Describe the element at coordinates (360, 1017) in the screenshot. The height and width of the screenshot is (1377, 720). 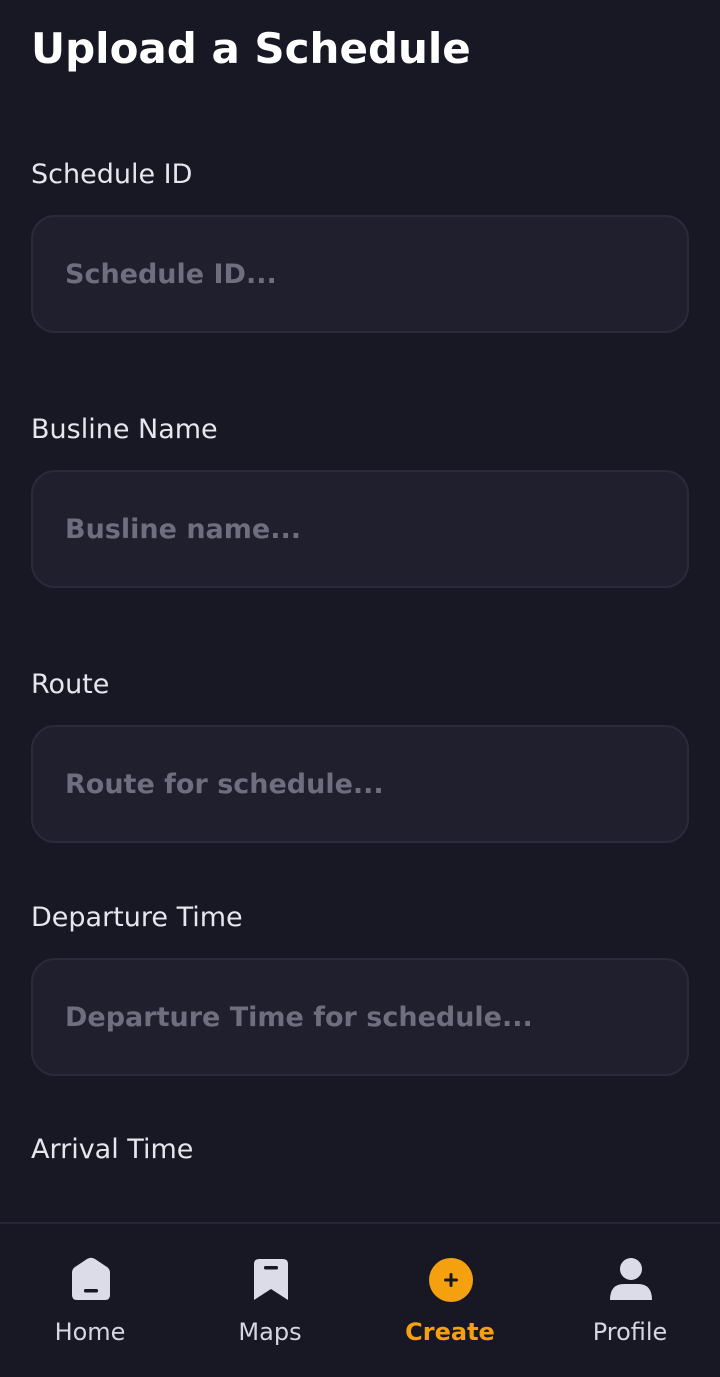
I see `departure-time-input` at that location.